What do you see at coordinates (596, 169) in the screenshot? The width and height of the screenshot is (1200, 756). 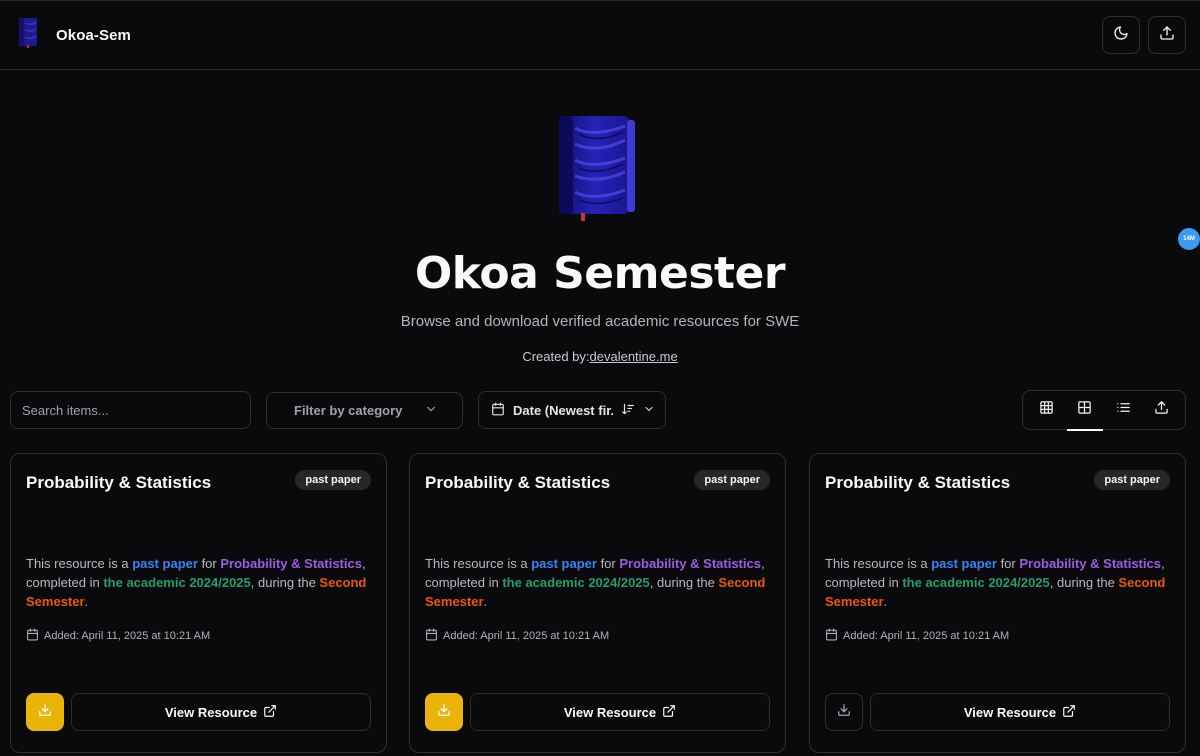 I see `hero-book-icon` at bounding box center [596, 169].